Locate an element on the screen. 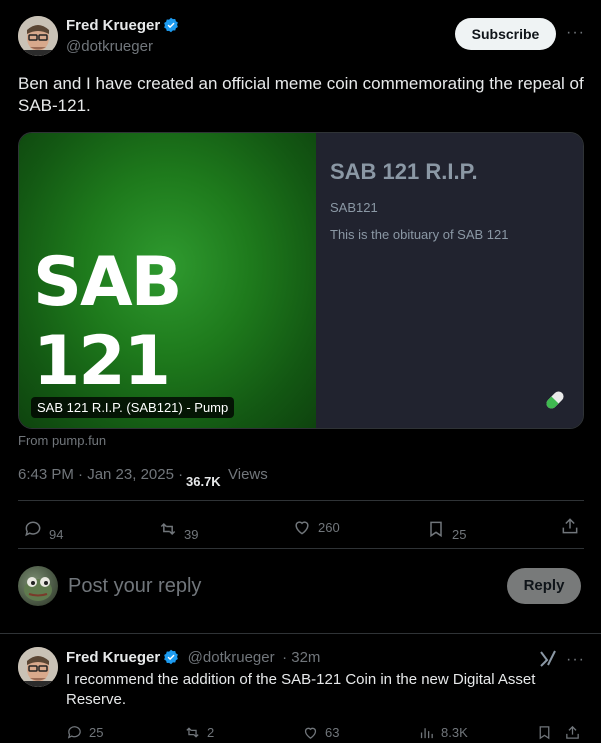 The width and height of the screenshot is (601, 743). like-action: 260 is located at coordinates (316, 527).